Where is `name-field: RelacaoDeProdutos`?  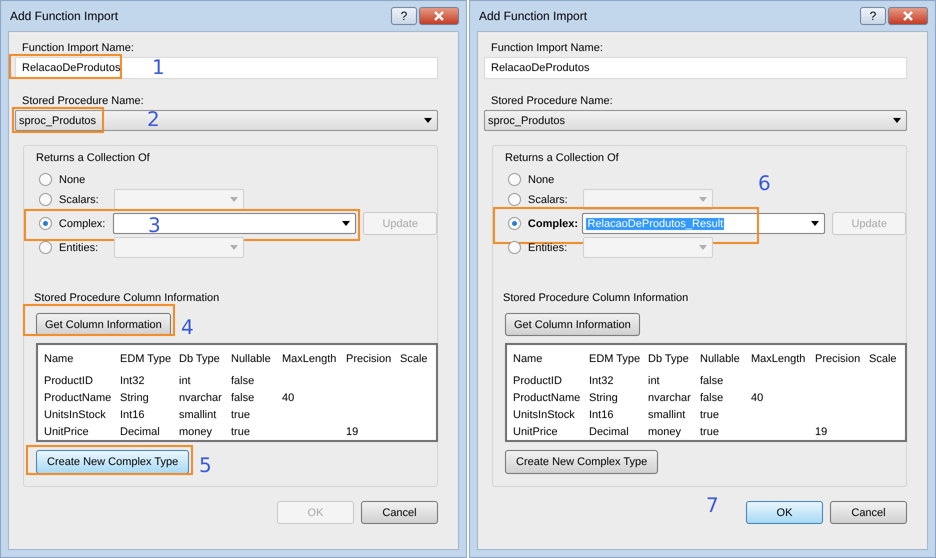
name-field: RelacaoDeProdutos is located at coordinates (695, 68).